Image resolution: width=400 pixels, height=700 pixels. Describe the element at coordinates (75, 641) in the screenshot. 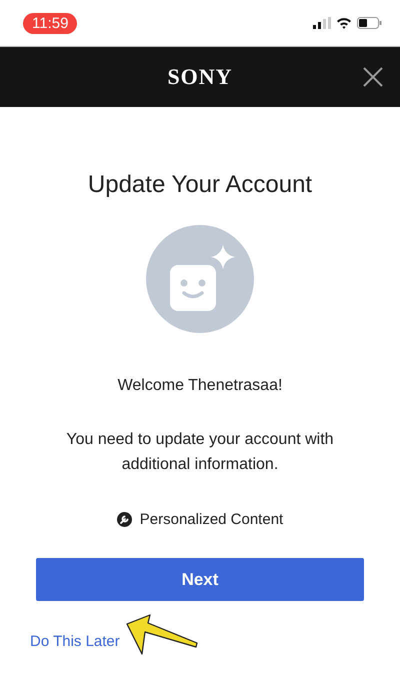

I see `later-link: Do This Later` at that location.